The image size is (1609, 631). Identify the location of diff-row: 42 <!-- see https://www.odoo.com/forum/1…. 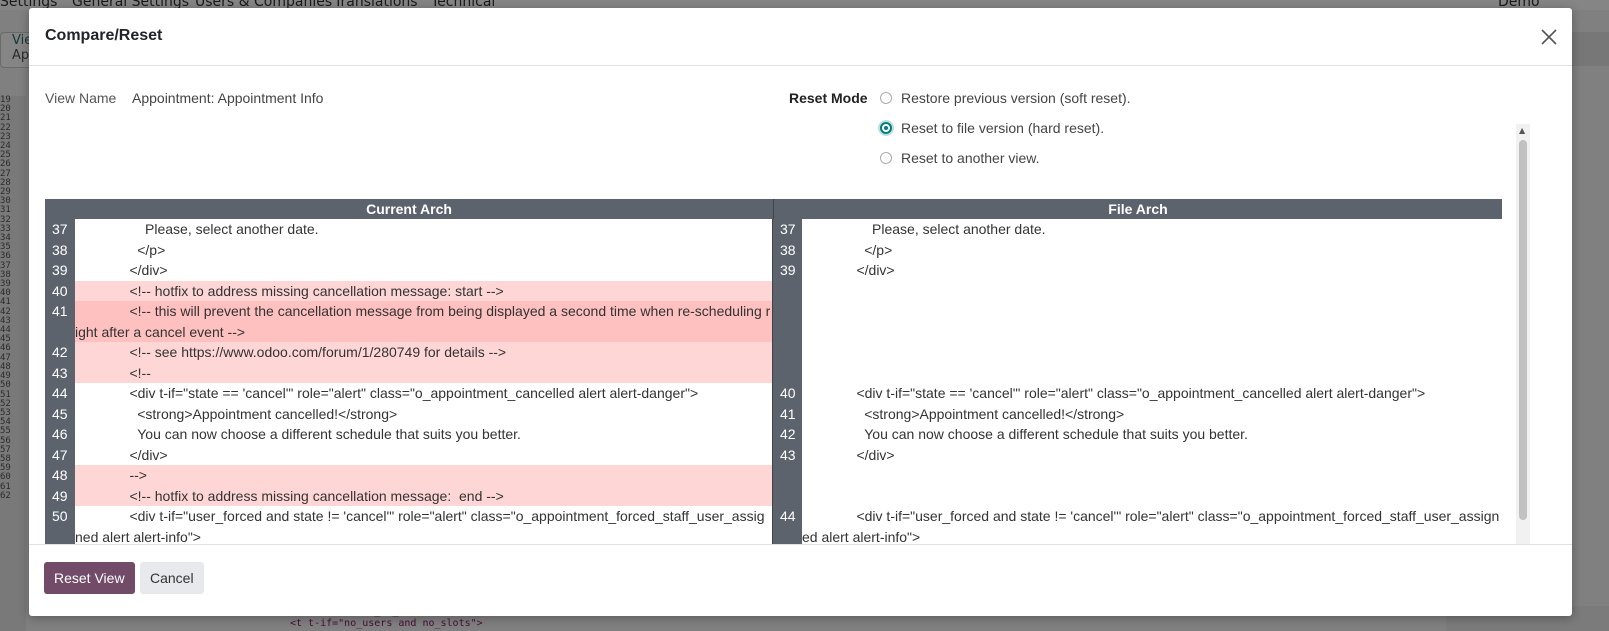
(773, 352).